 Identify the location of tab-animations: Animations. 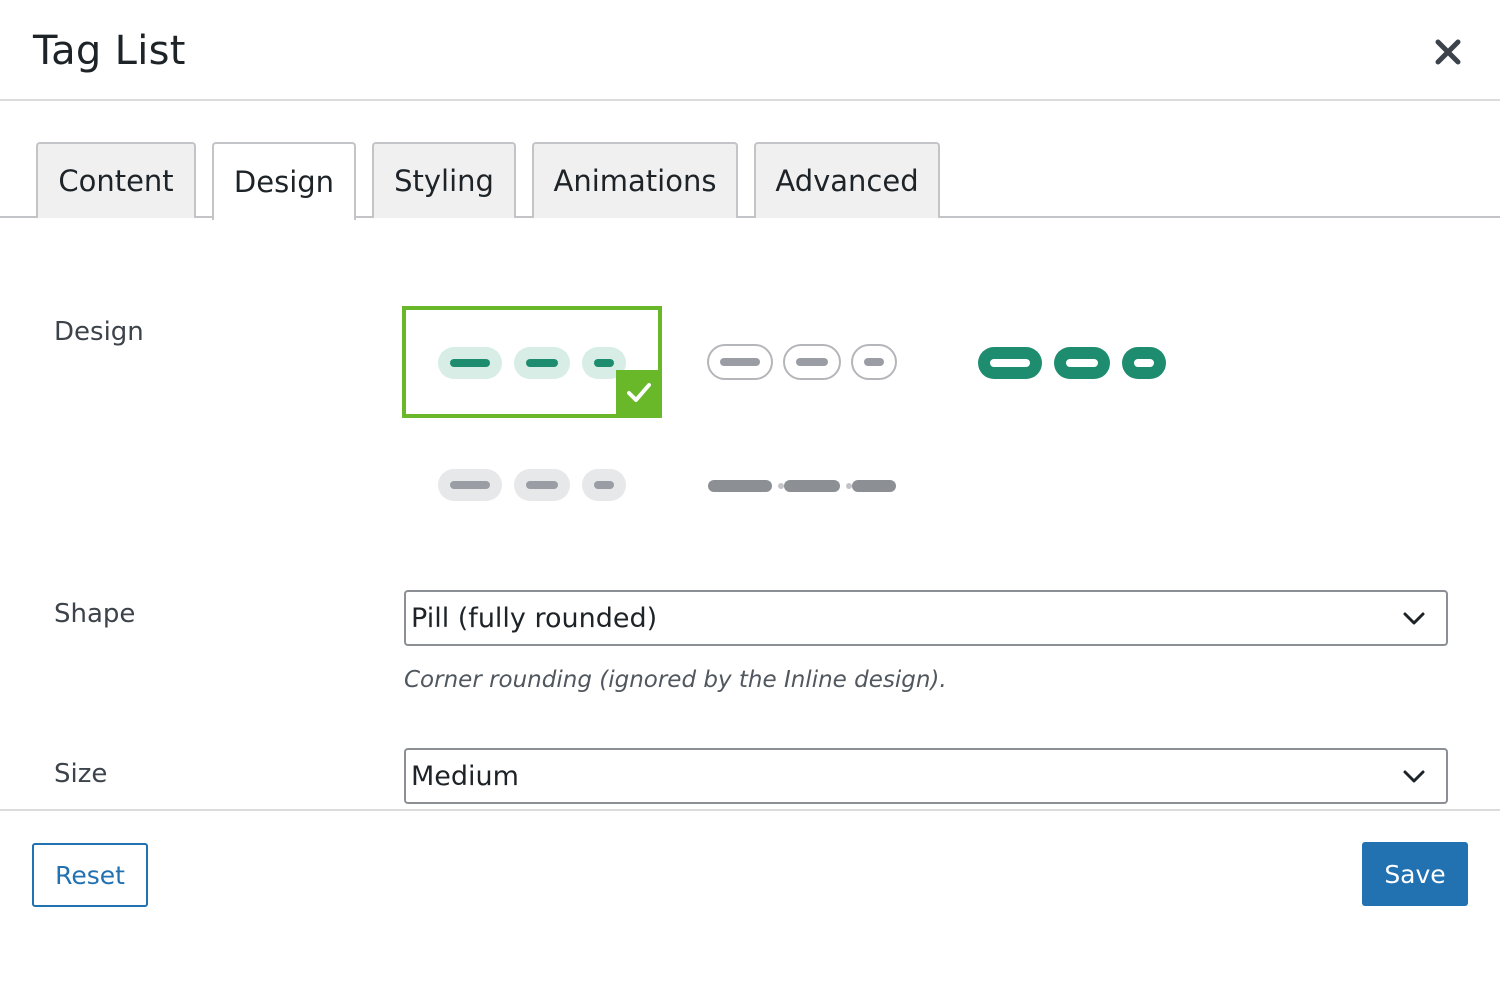
(635, 180).